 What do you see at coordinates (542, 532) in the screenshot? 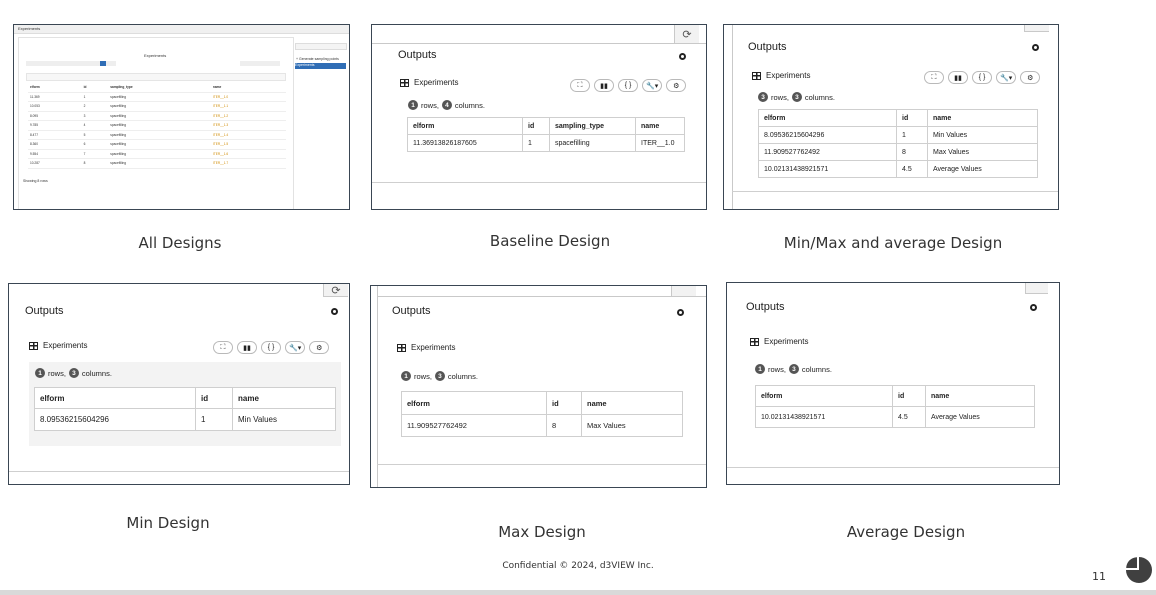
I see `caption-max-design: Max Design` at bounding box center [542, 532].